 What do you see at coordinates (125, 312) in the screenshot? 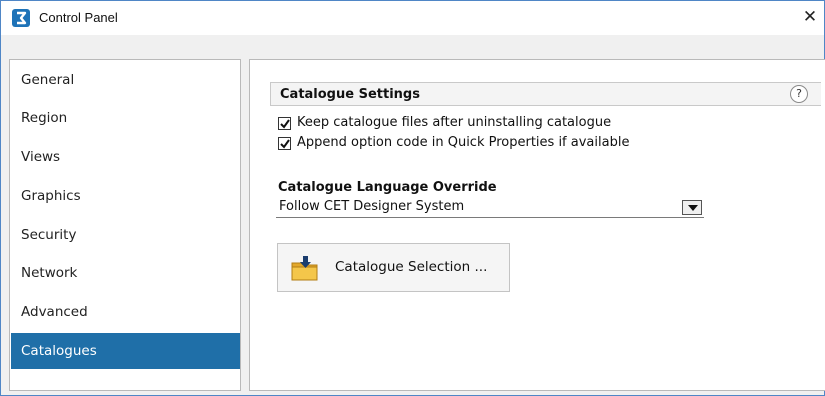
I see `sidebar-item-advanced: Advanced` at bounding box center [125, 312].